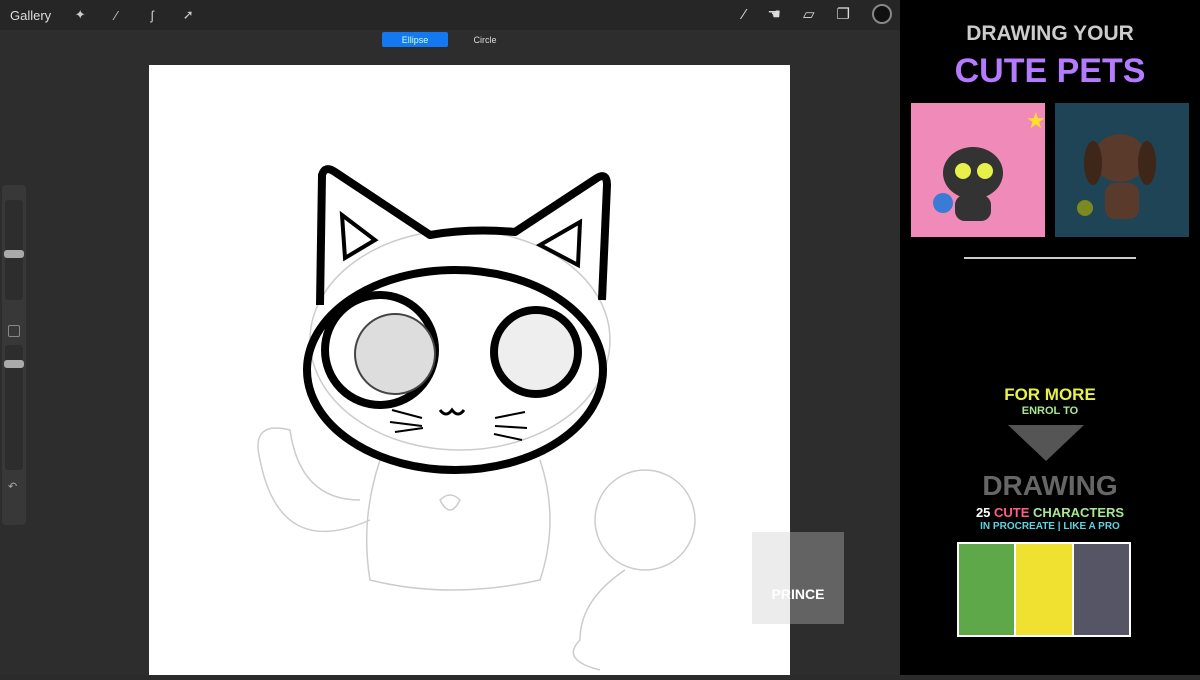 The height and width of the screenshot is (680, 1200). What do you see at coordinates (1050, 411) in the screenshot?
I see `enrol-text: ENROL TO` at bounding box center [1050, 411].